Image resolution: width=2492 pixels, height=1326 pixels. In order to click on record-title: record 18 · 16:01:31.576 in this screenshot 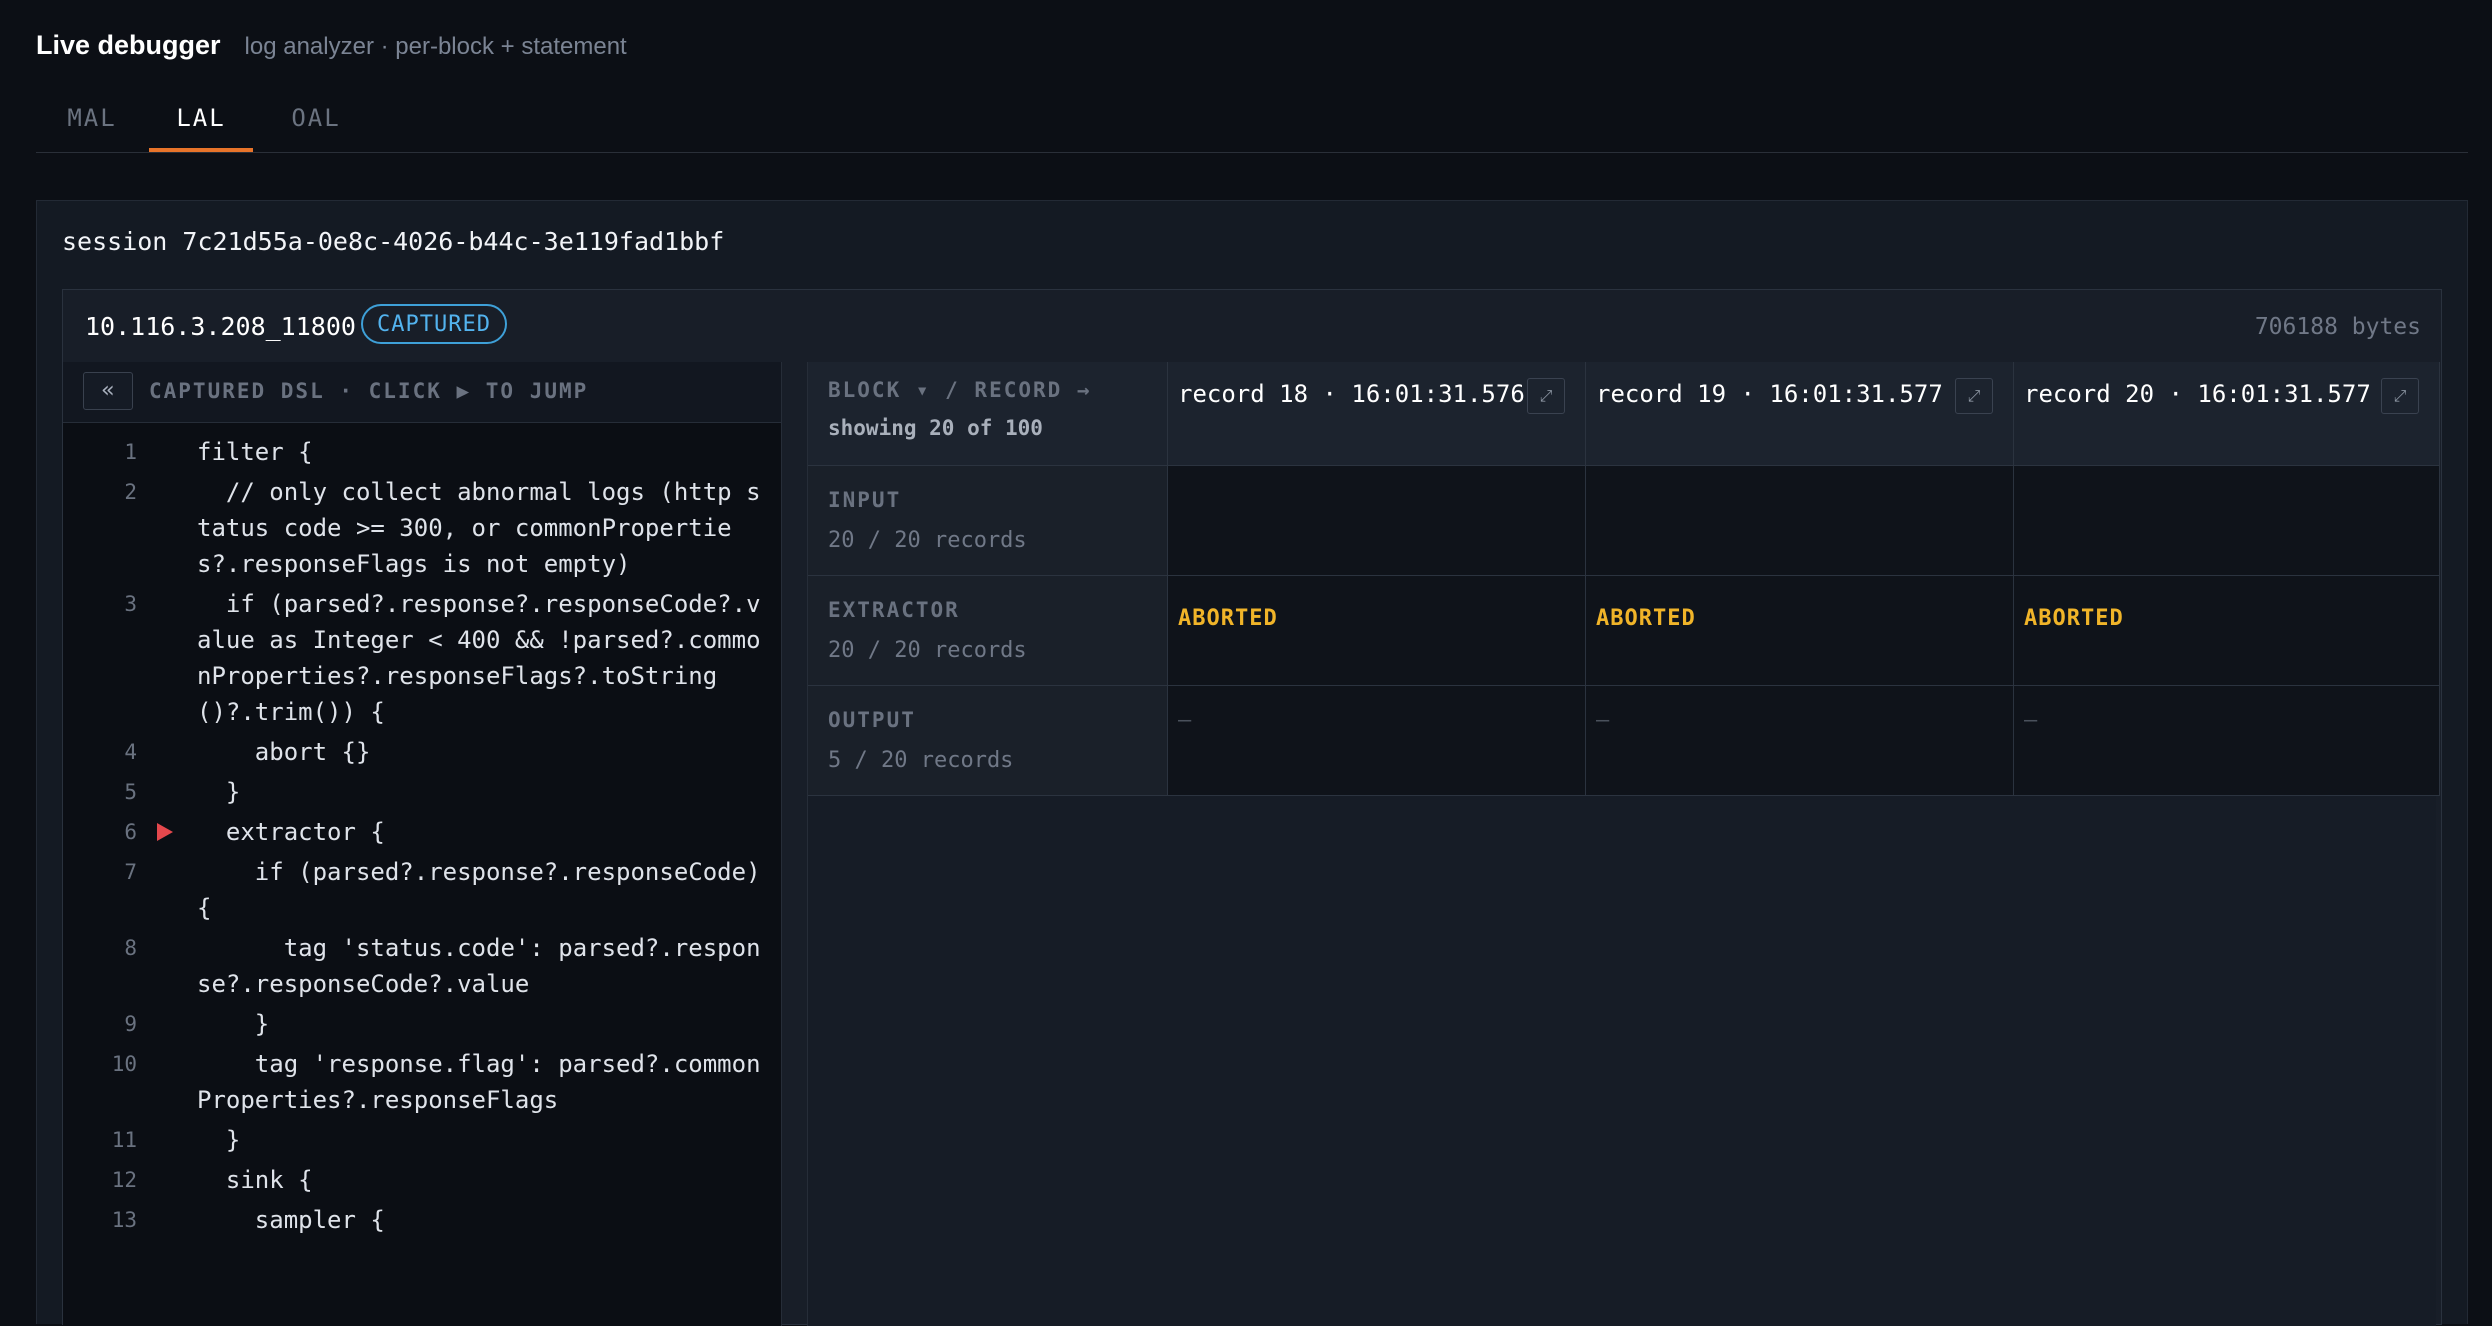, I will do `click(1351, 394)`.